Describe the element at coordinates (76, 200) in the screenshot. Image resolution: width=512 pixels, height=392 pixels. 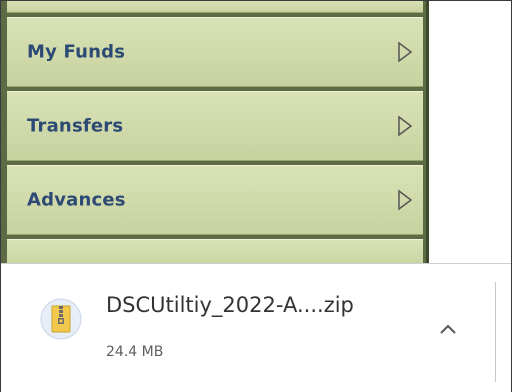
I see `menu-item-label: Advances` at that location.